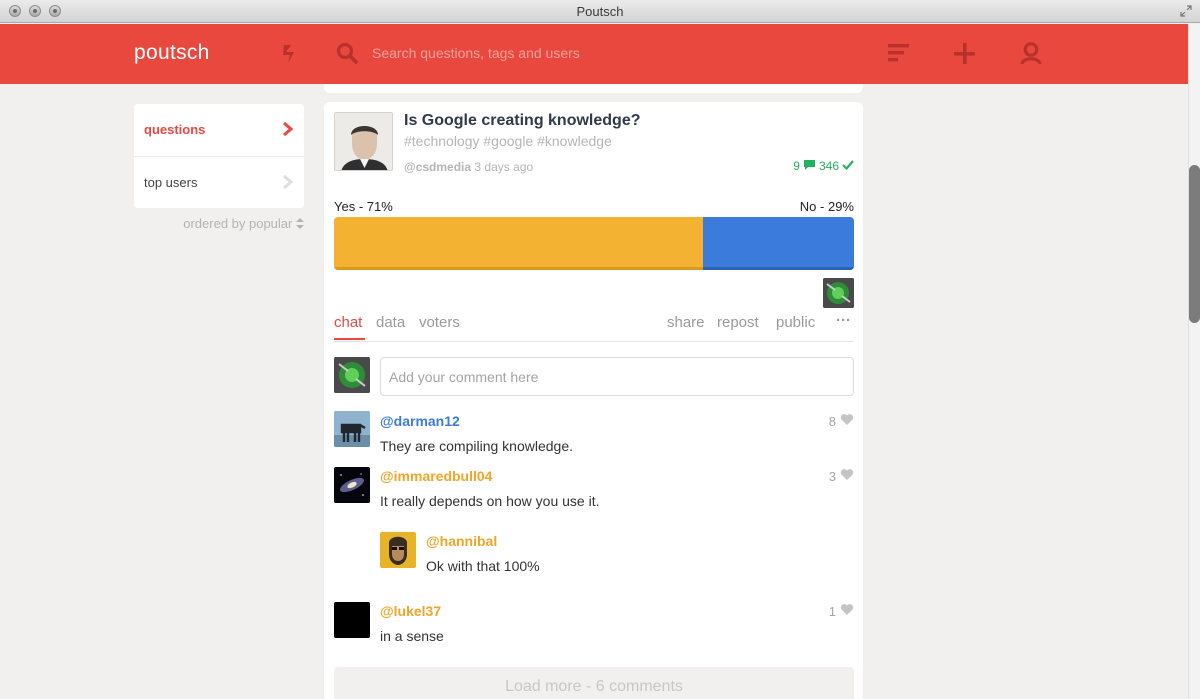 The height and width of the screenshot is (699, 1200). Describe the element at coordinates (848, 166) in the screenshot. I see `checkmark-icon` at that location.